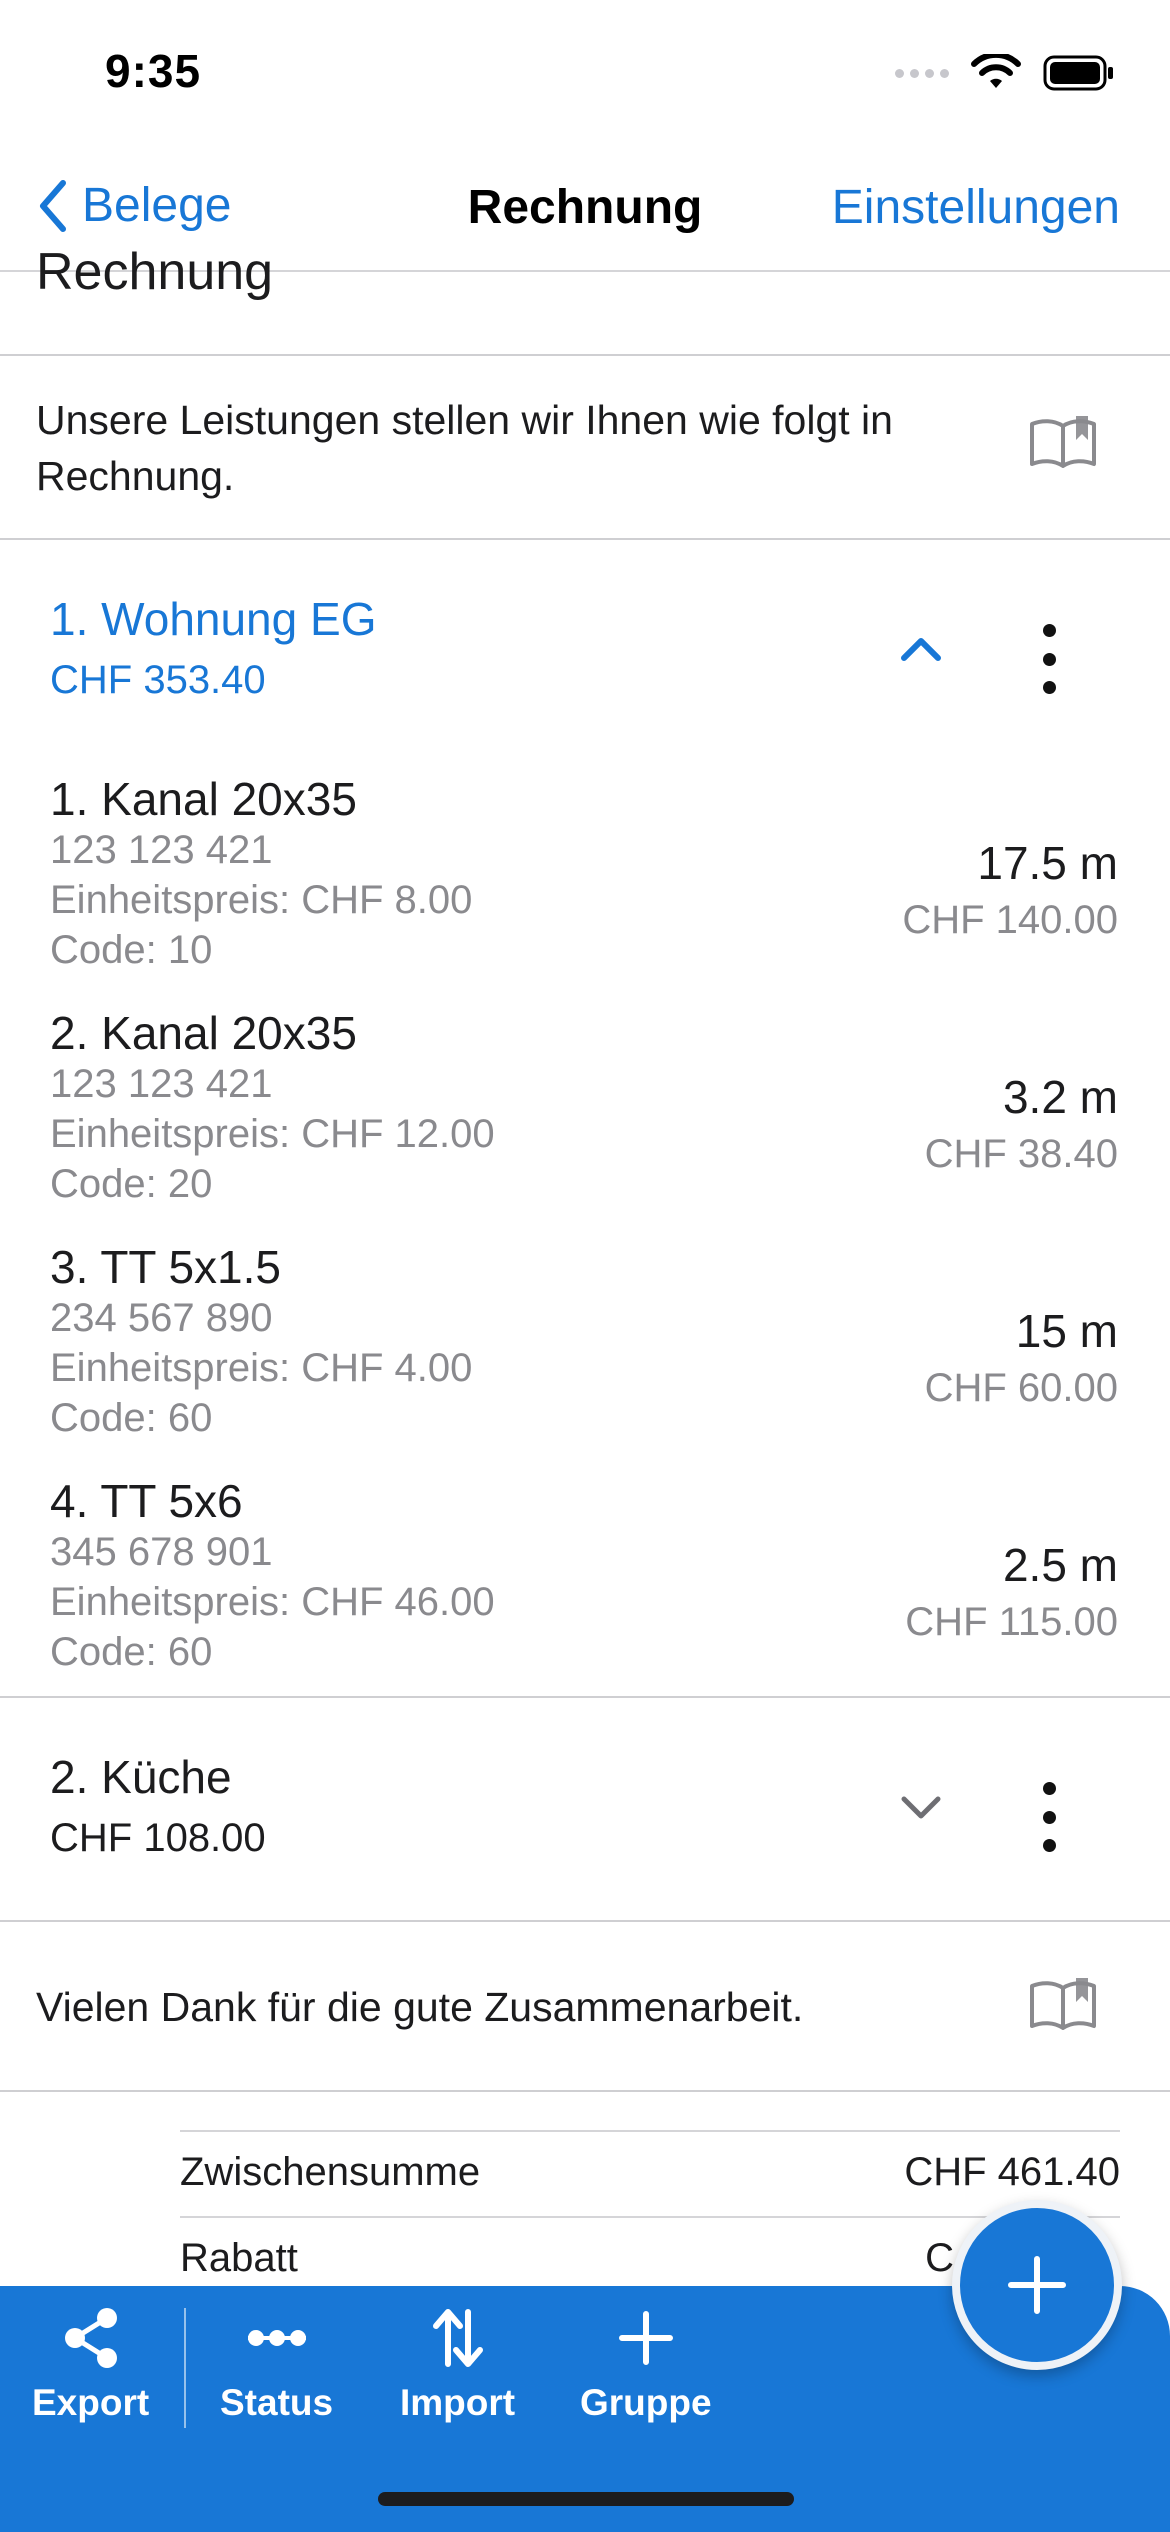  I want to click on item-name: 4. TT 5x6, so click(146, 1501).